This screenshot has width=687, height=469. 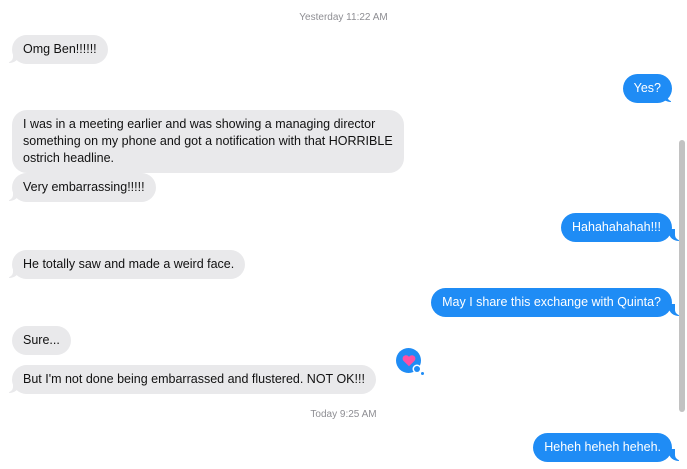 What do you see at coordinates (408, 361) in the screenshot?
I see `heart-icon` at bounding box center [408, 361].